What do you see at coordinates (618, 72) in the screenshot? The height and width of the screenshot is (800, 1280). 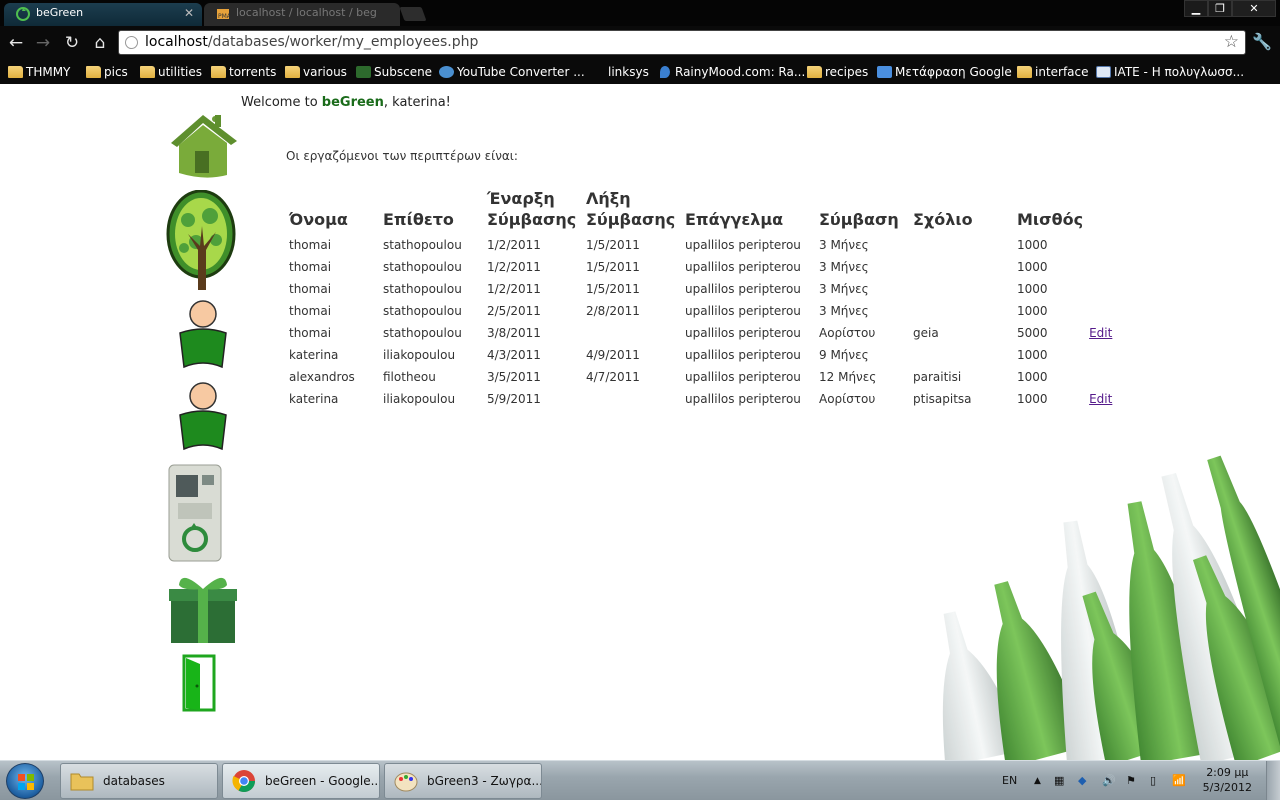 I see `bookmark-linksys: linksys` at bounding box center [618, 72].